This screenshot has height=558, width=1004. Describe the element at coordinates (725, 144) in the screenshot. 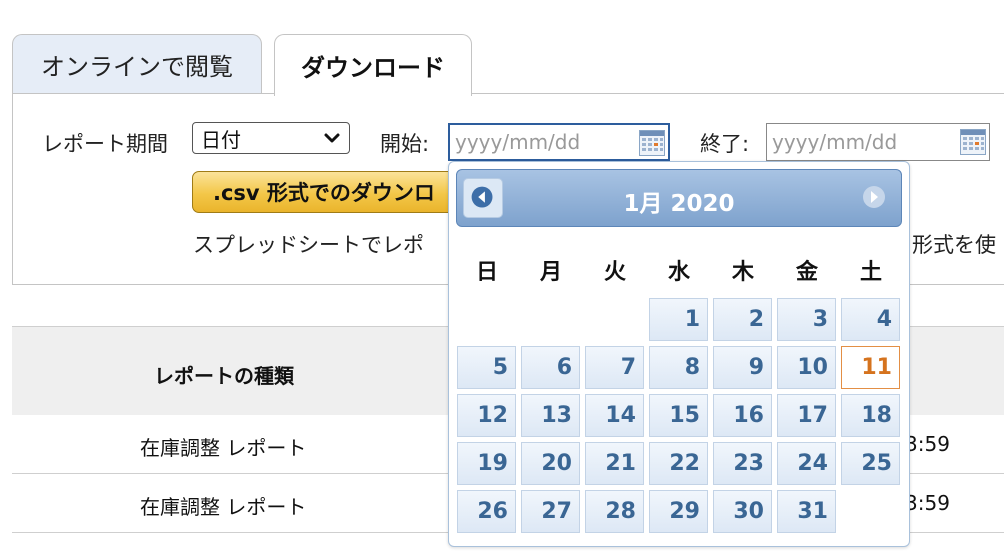

I see `end-label: 終了:` at that location.